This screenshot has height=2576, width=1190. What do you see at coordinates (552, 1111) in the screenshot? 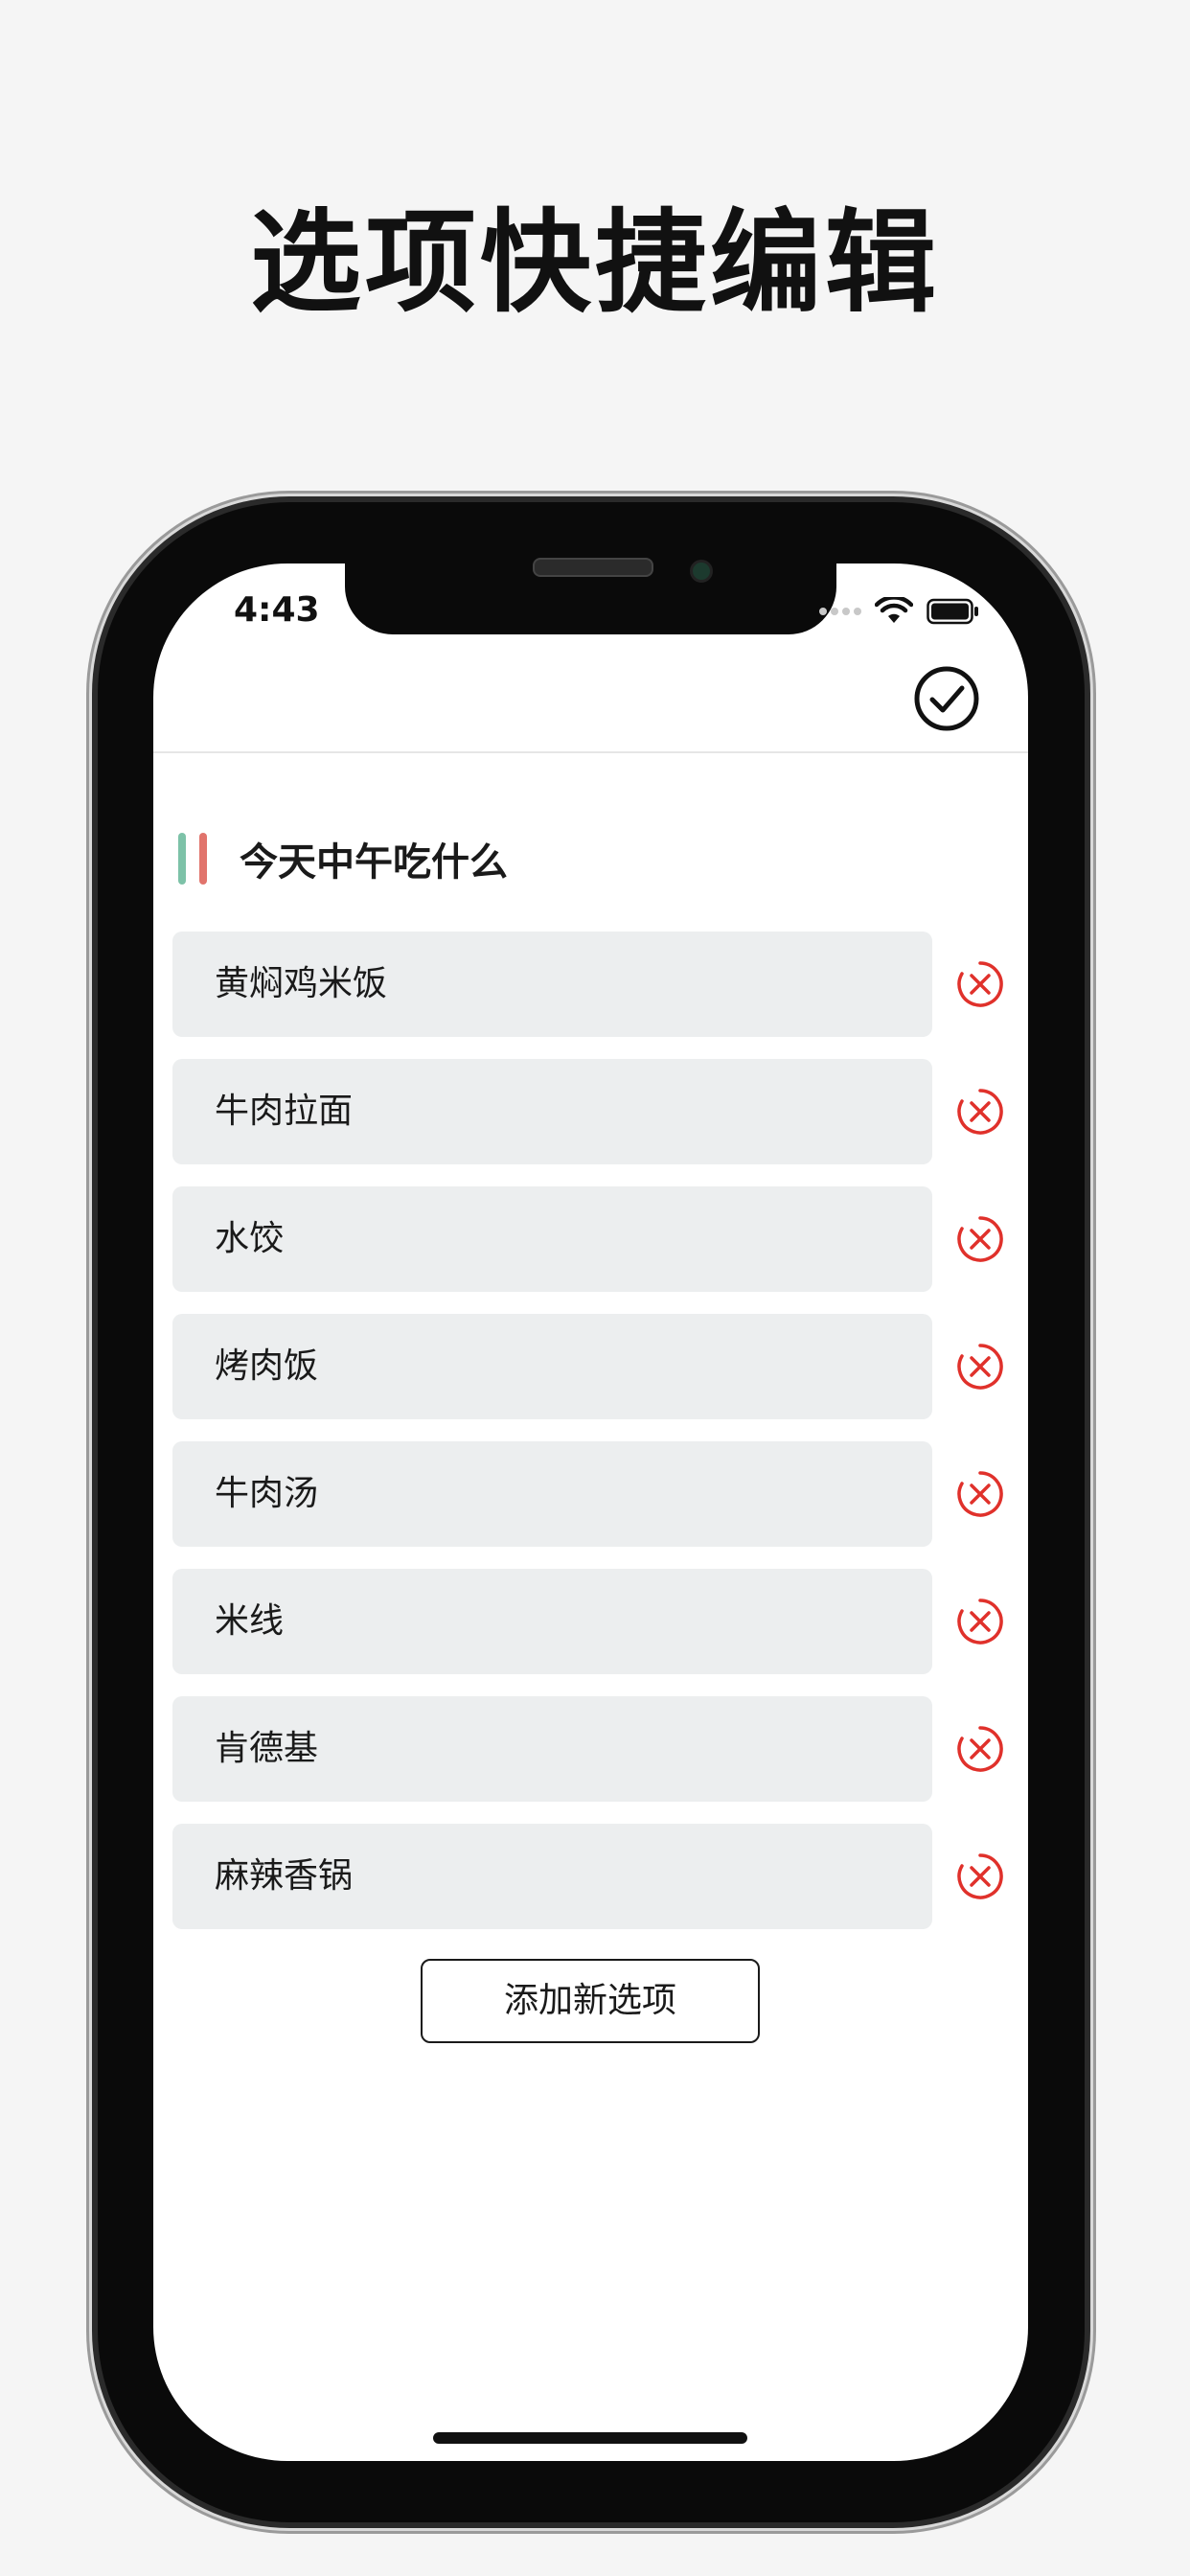
I see `option-input: 牛肉拉面` at bounding box center [552, 1111].